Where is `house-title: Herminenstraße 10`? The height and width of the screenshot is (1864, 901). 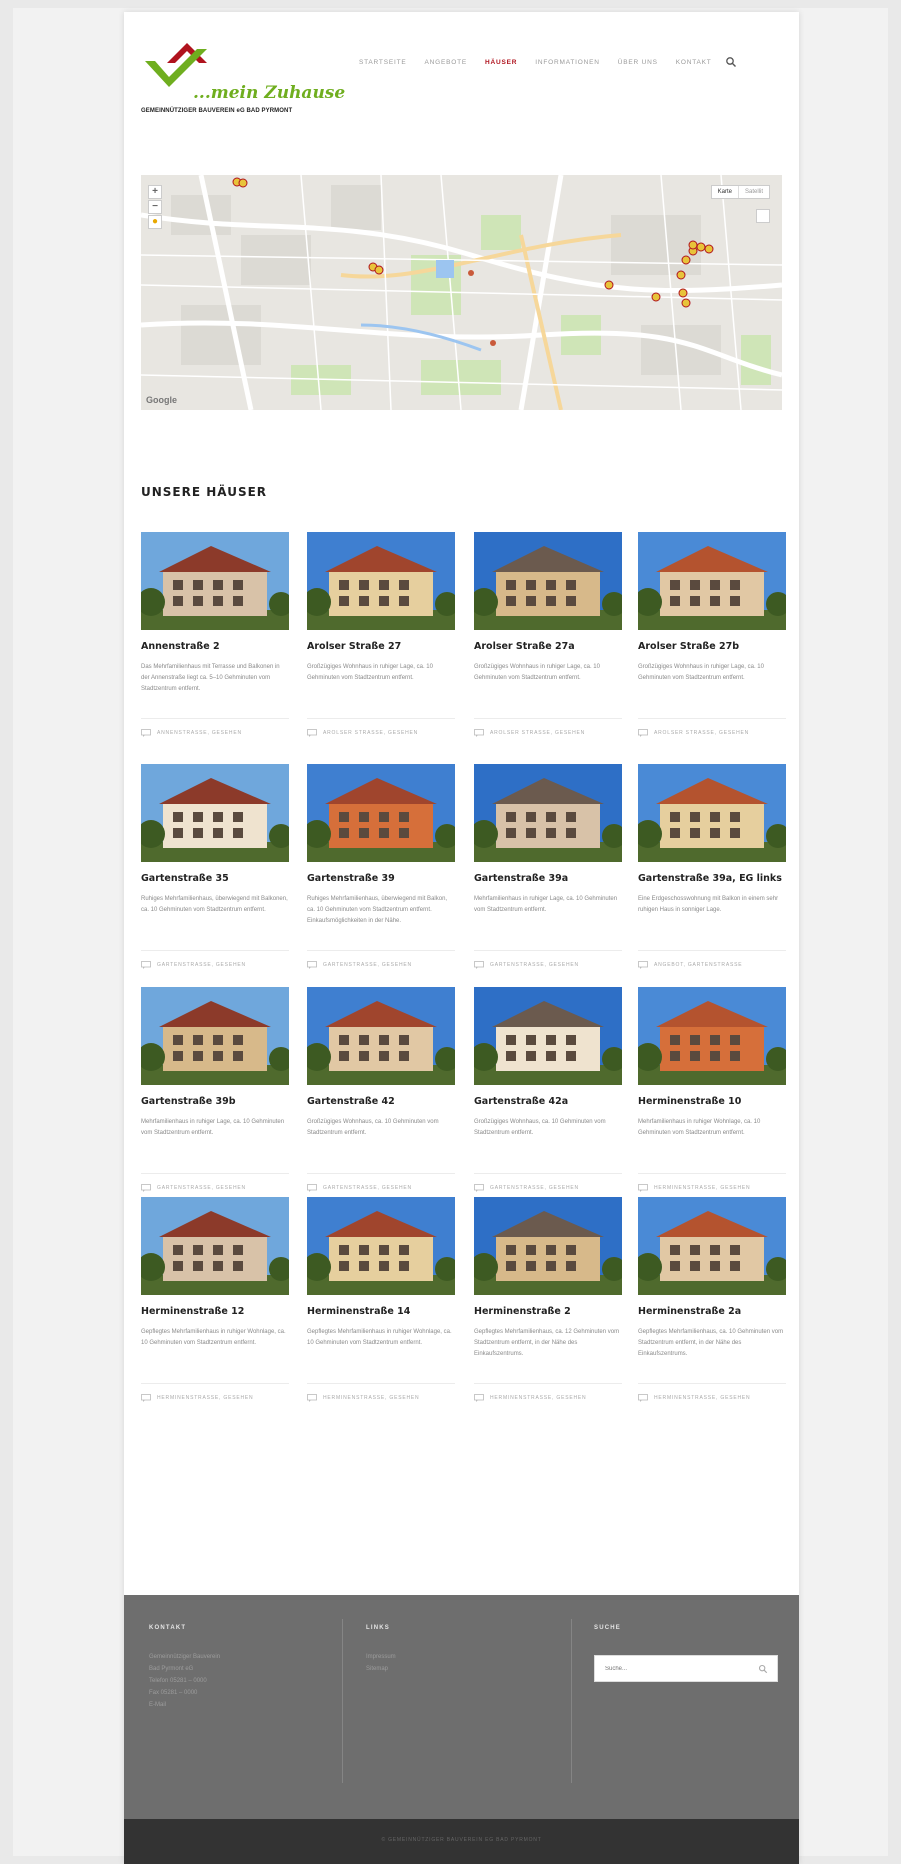
house-title: Herminenstraße 10 is located at coordinates (712, 1101).